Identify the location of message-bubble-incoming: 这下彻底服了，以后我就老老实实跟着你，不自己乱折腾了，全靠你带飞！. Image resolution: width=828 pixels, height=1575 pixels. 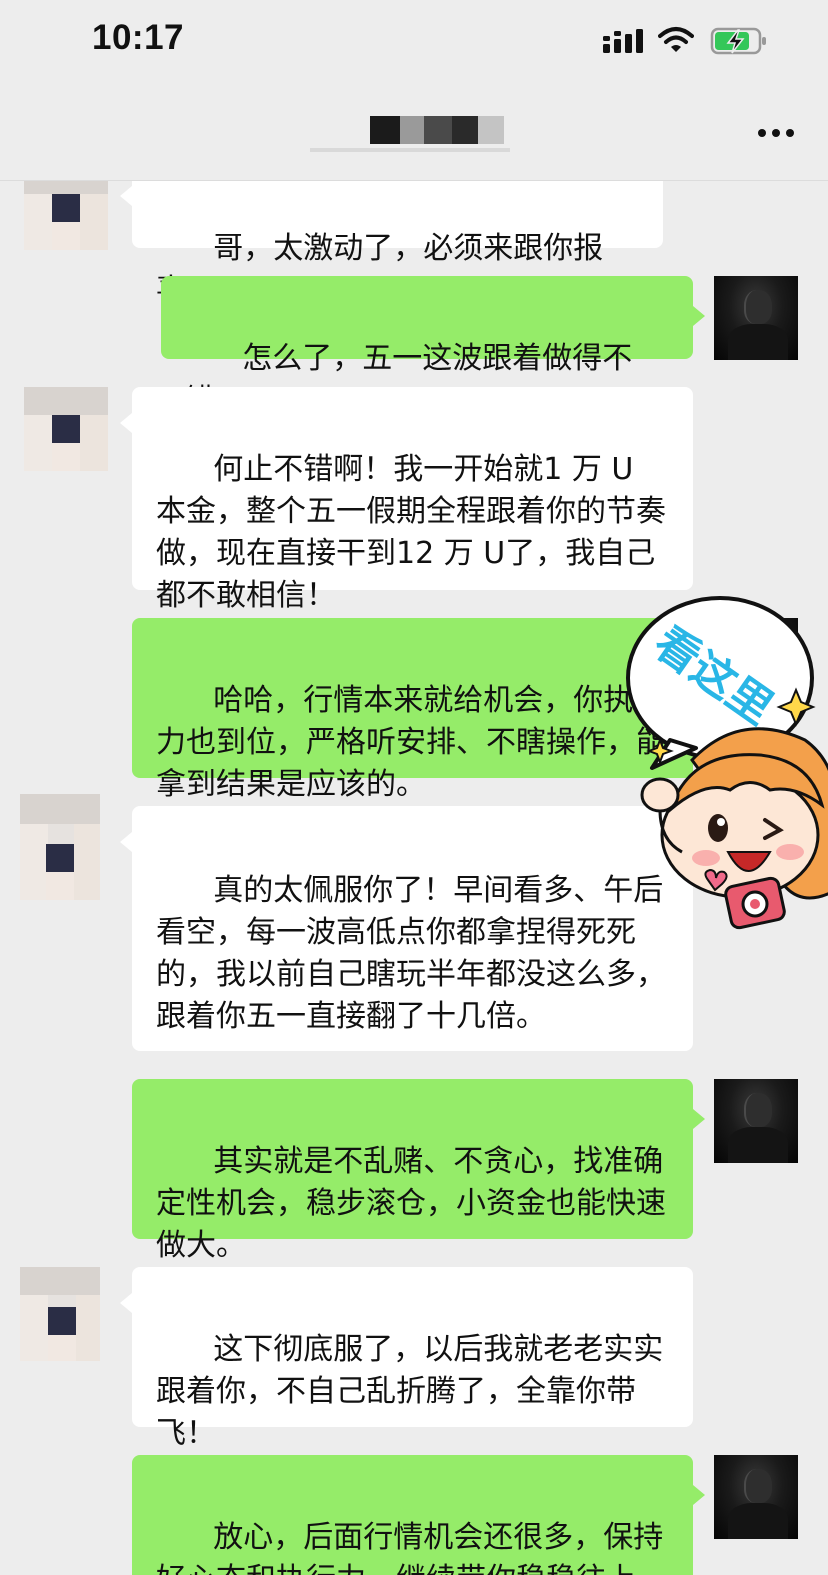
(406, 1359).